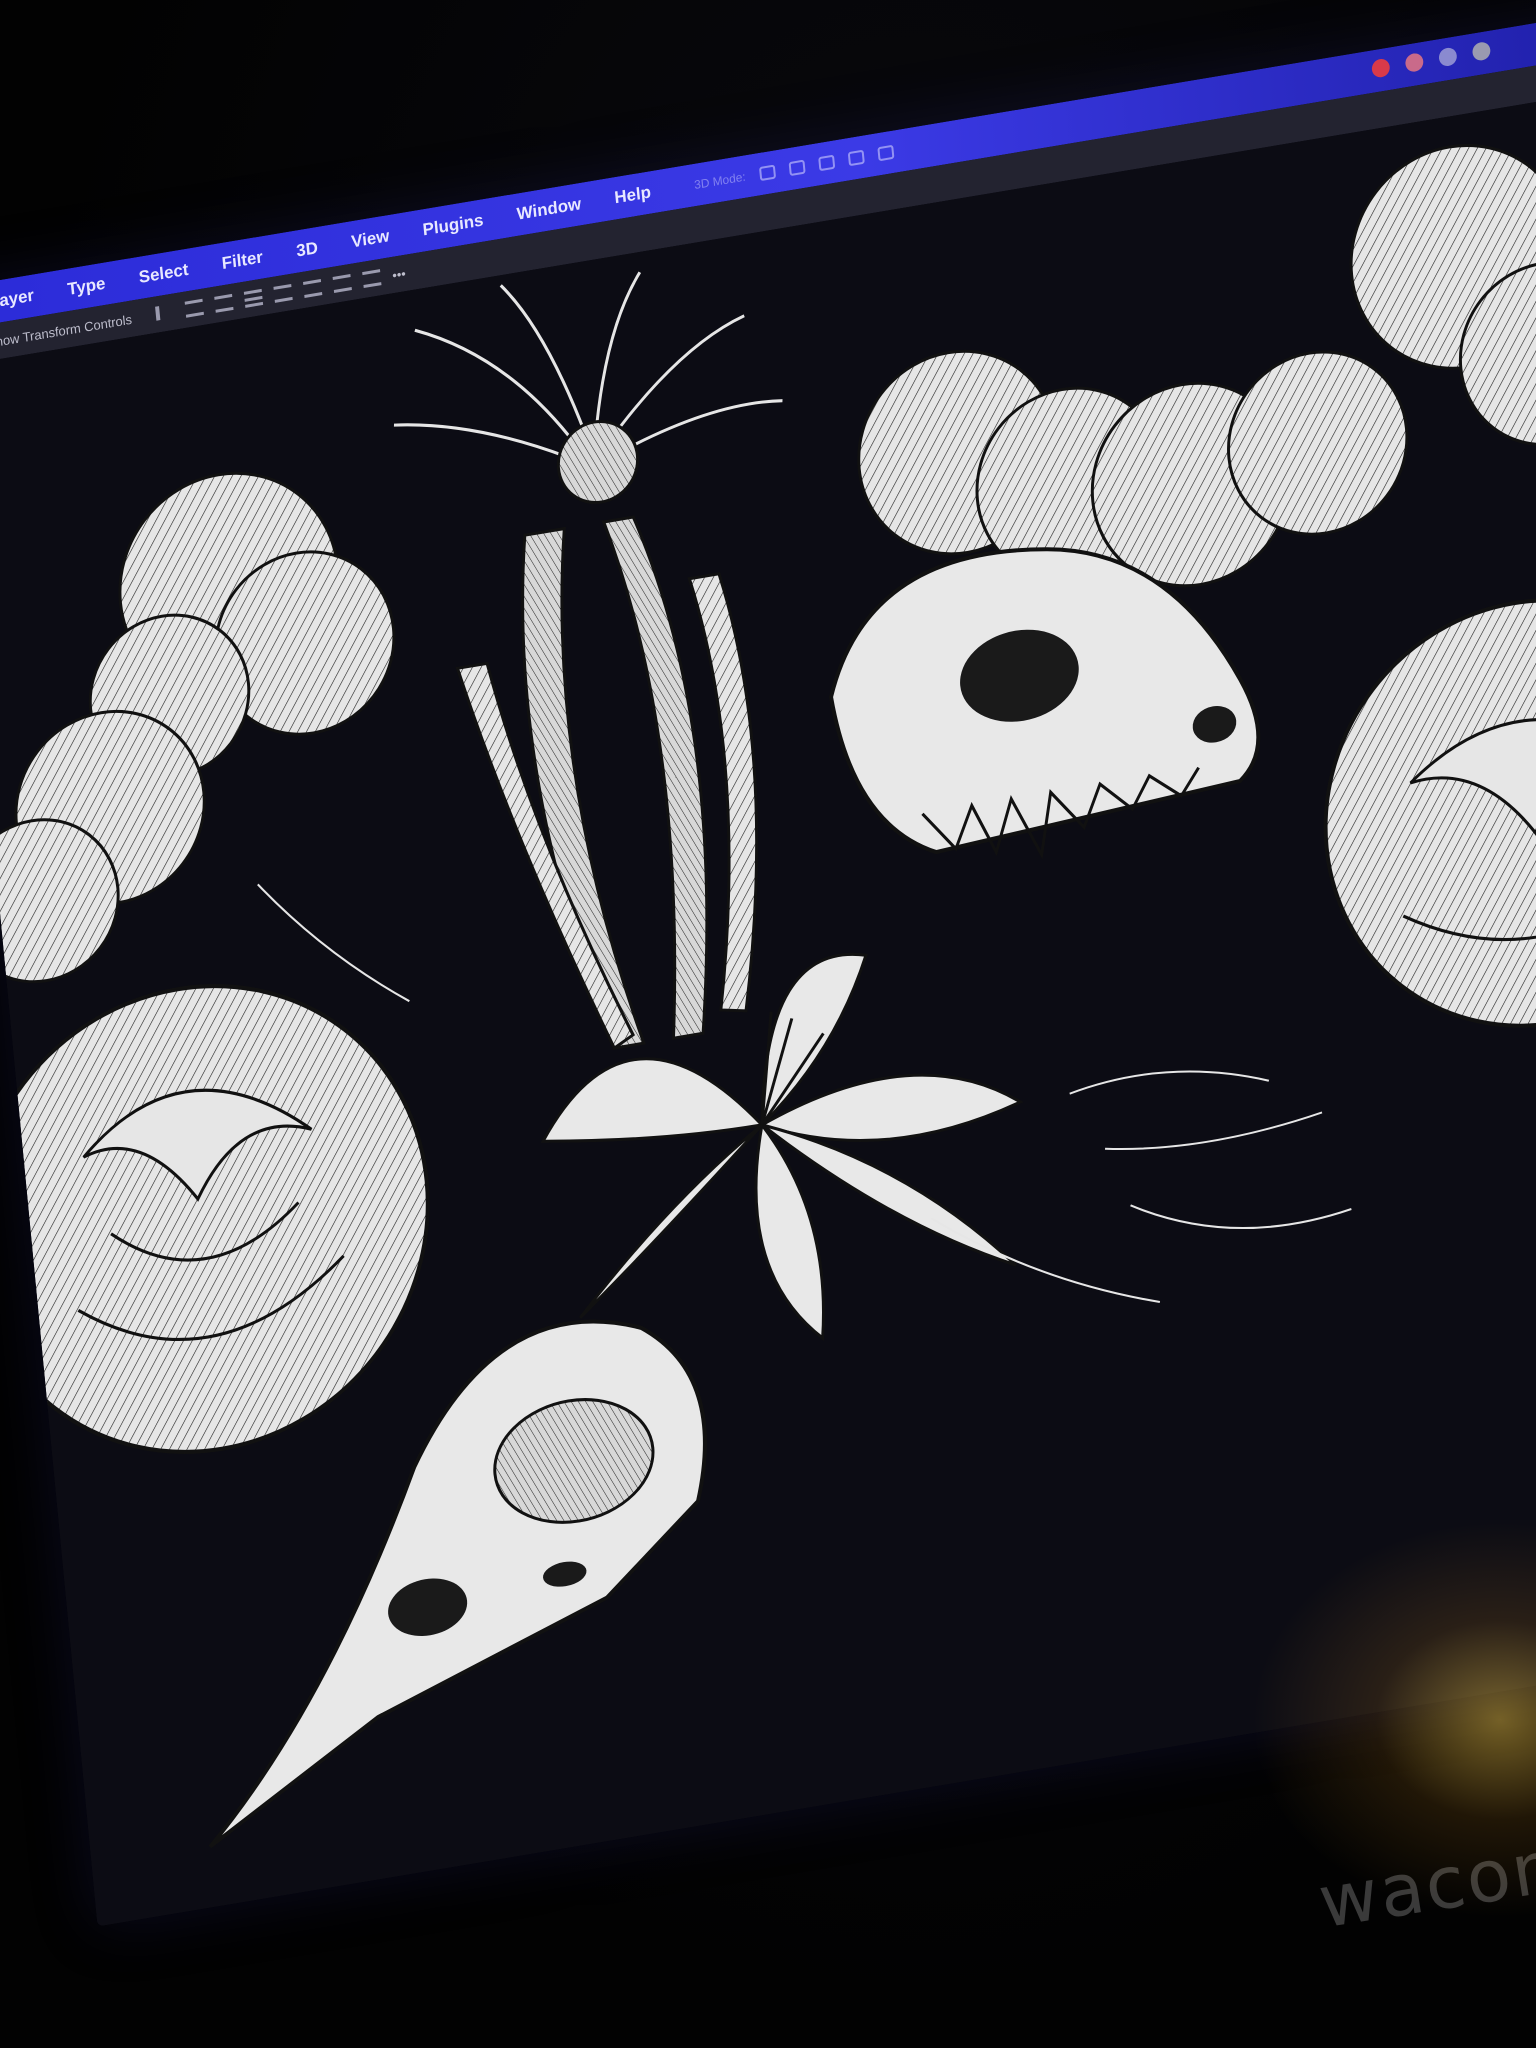 The height and width of the screenshot is (2048, 1536). I want to click on align-center-icon, so click(194, 308).